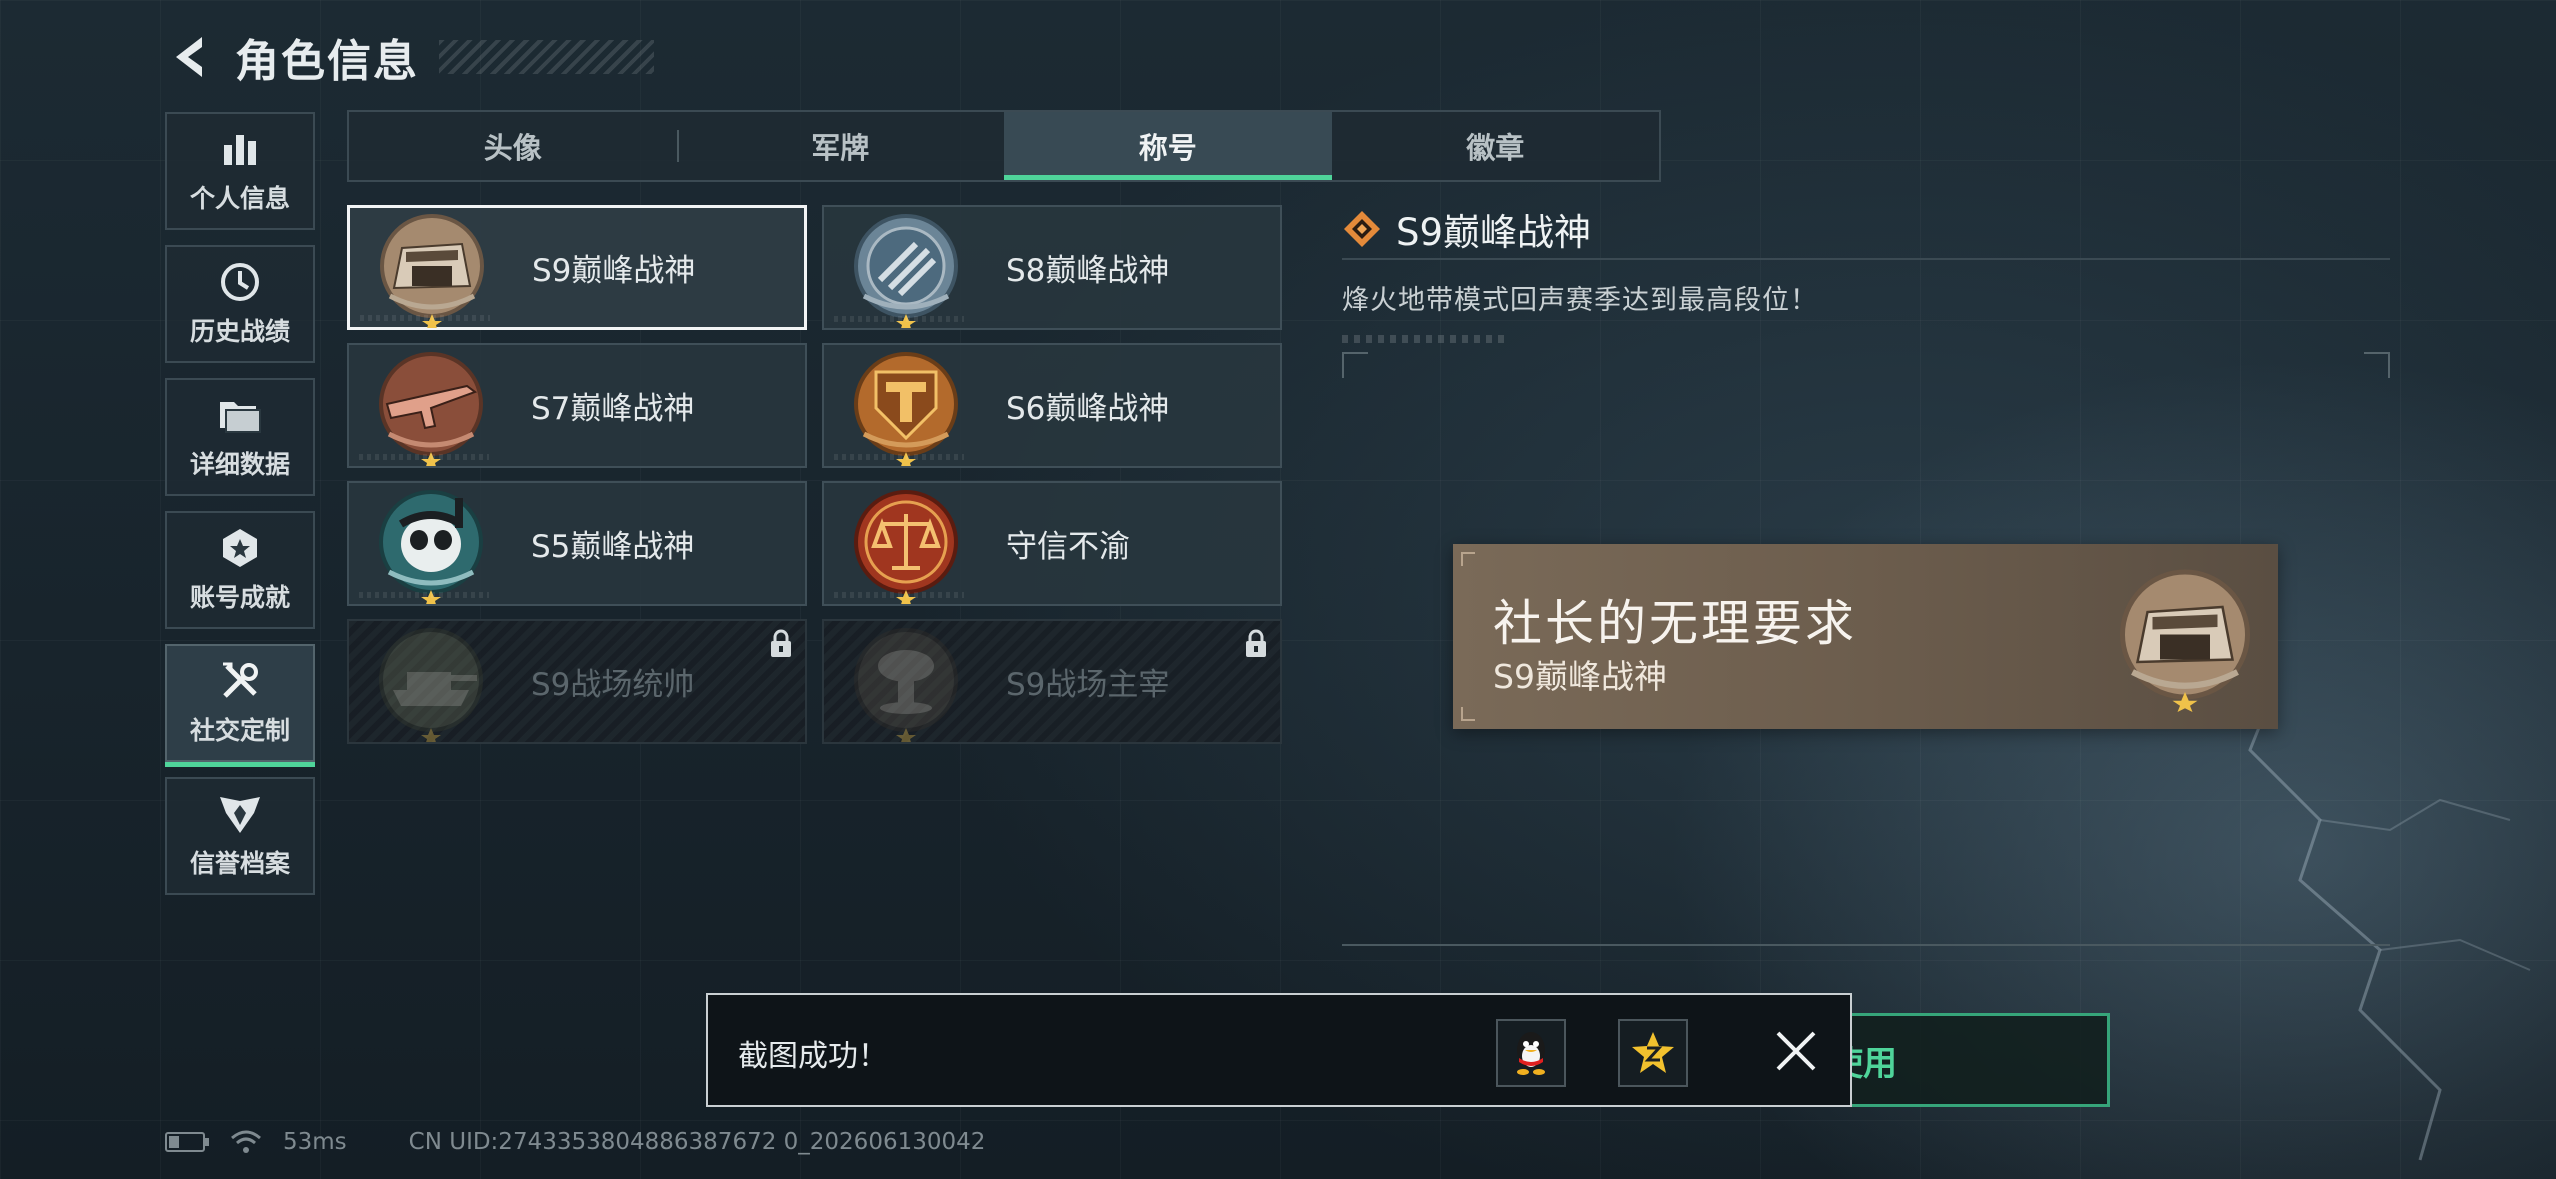 The image size is (2556, 1179). I want to click on sidebar-item-personal-info: 个人信息, so click(240, 171).